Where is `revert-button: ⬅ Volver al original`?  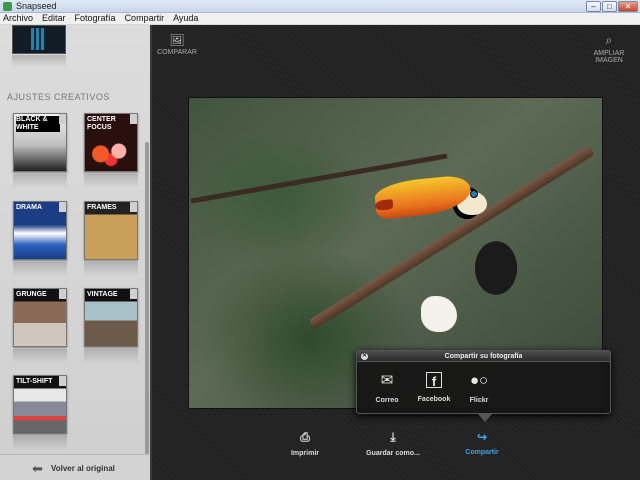 revert-button: ⬅ Volver al original is located at coordinates (75, 467).